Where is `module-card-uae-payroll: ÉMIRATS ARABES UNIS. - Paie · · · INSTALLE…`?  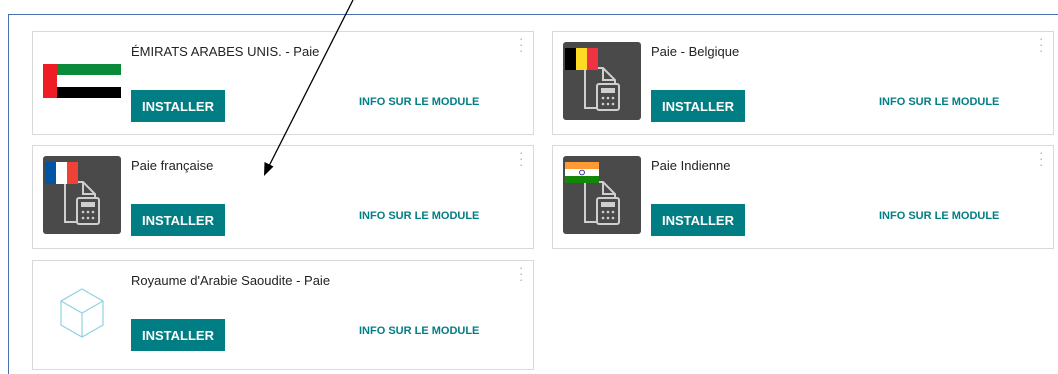
module-card-uae-payroll: ÉMIRATS ARABES UNIS. - Paie · · · INSTALLE… is located at coordinates (283, 83).